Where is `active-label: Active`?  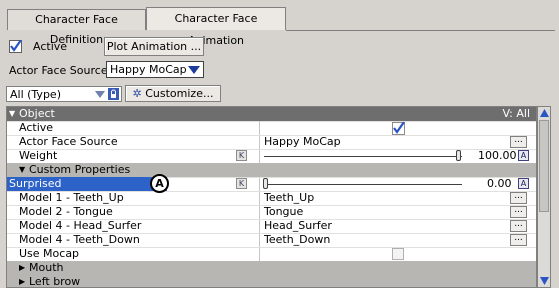
active-label: Active is located at coordinates (50, 46).